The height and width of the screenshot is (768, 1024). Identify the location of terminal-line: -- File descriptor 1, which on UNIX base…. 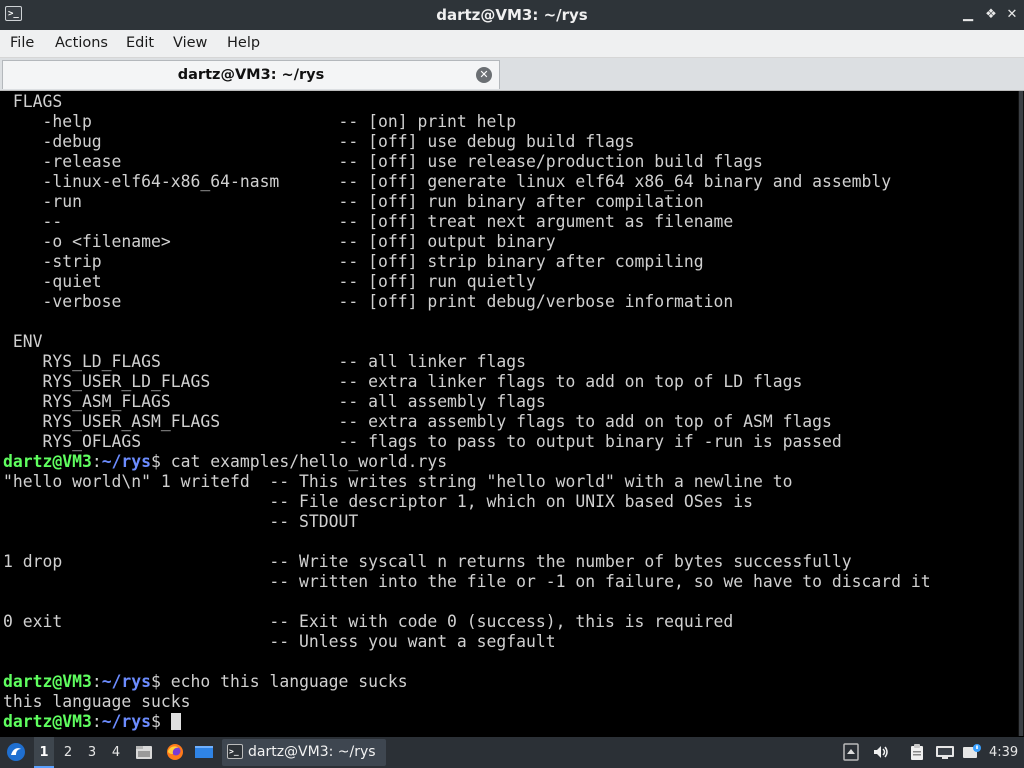
(467, 502).